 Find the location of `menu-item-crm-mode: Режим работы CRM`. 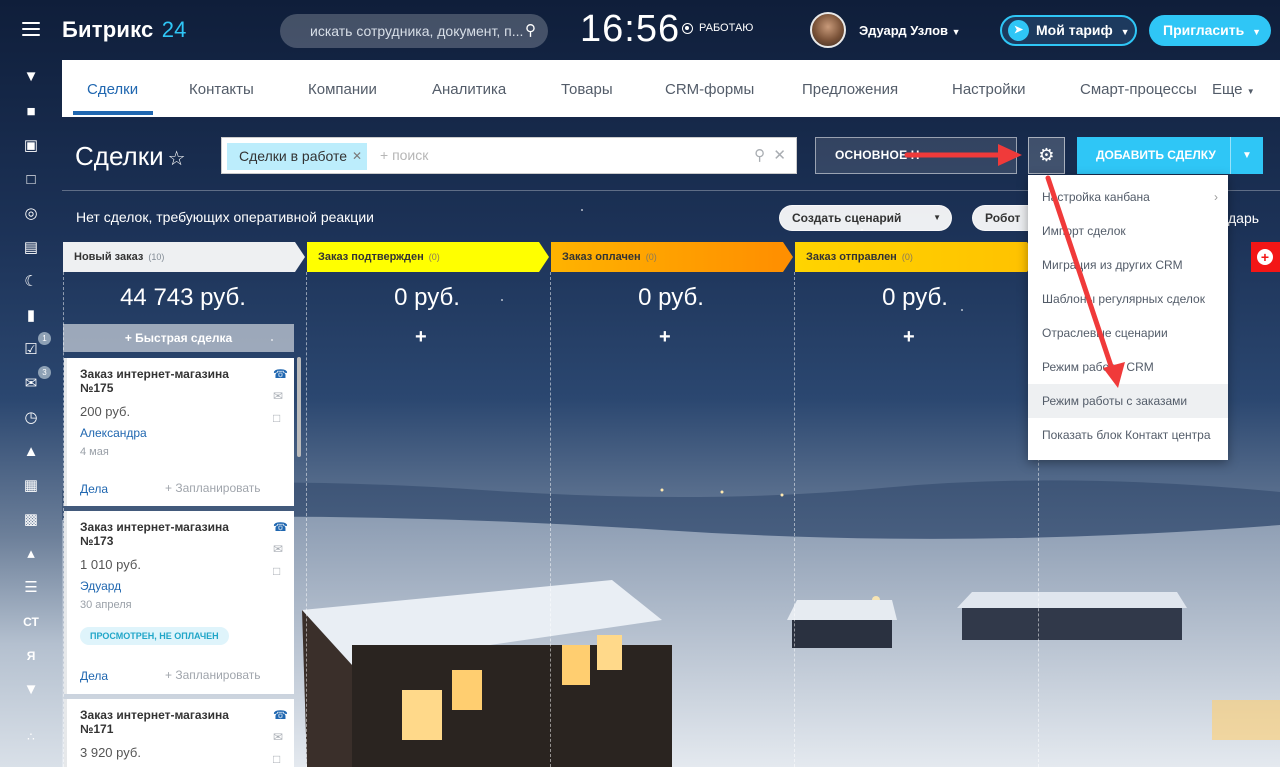

menu-item-crm-mode: Режим работы CRM is located at coordinates (1128, 367).